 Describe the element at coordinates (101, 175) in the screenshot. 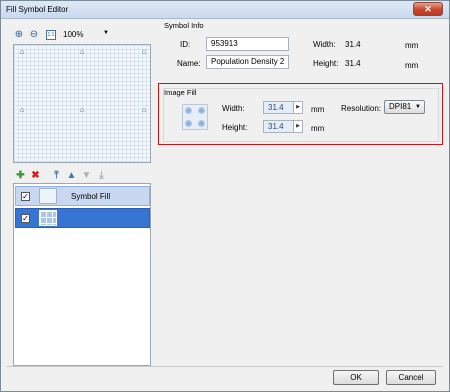

I see `move-to-bottom-icon: ⤓` at that location.